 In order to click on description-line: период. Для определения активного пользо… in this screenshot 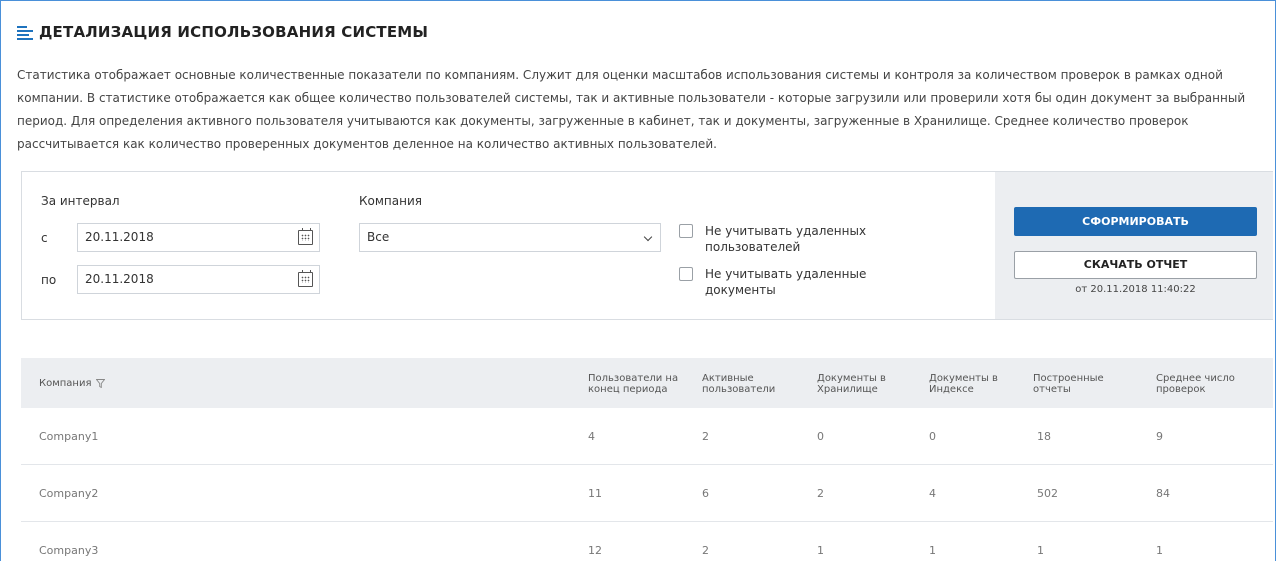, I will do `click(603, 121)`.